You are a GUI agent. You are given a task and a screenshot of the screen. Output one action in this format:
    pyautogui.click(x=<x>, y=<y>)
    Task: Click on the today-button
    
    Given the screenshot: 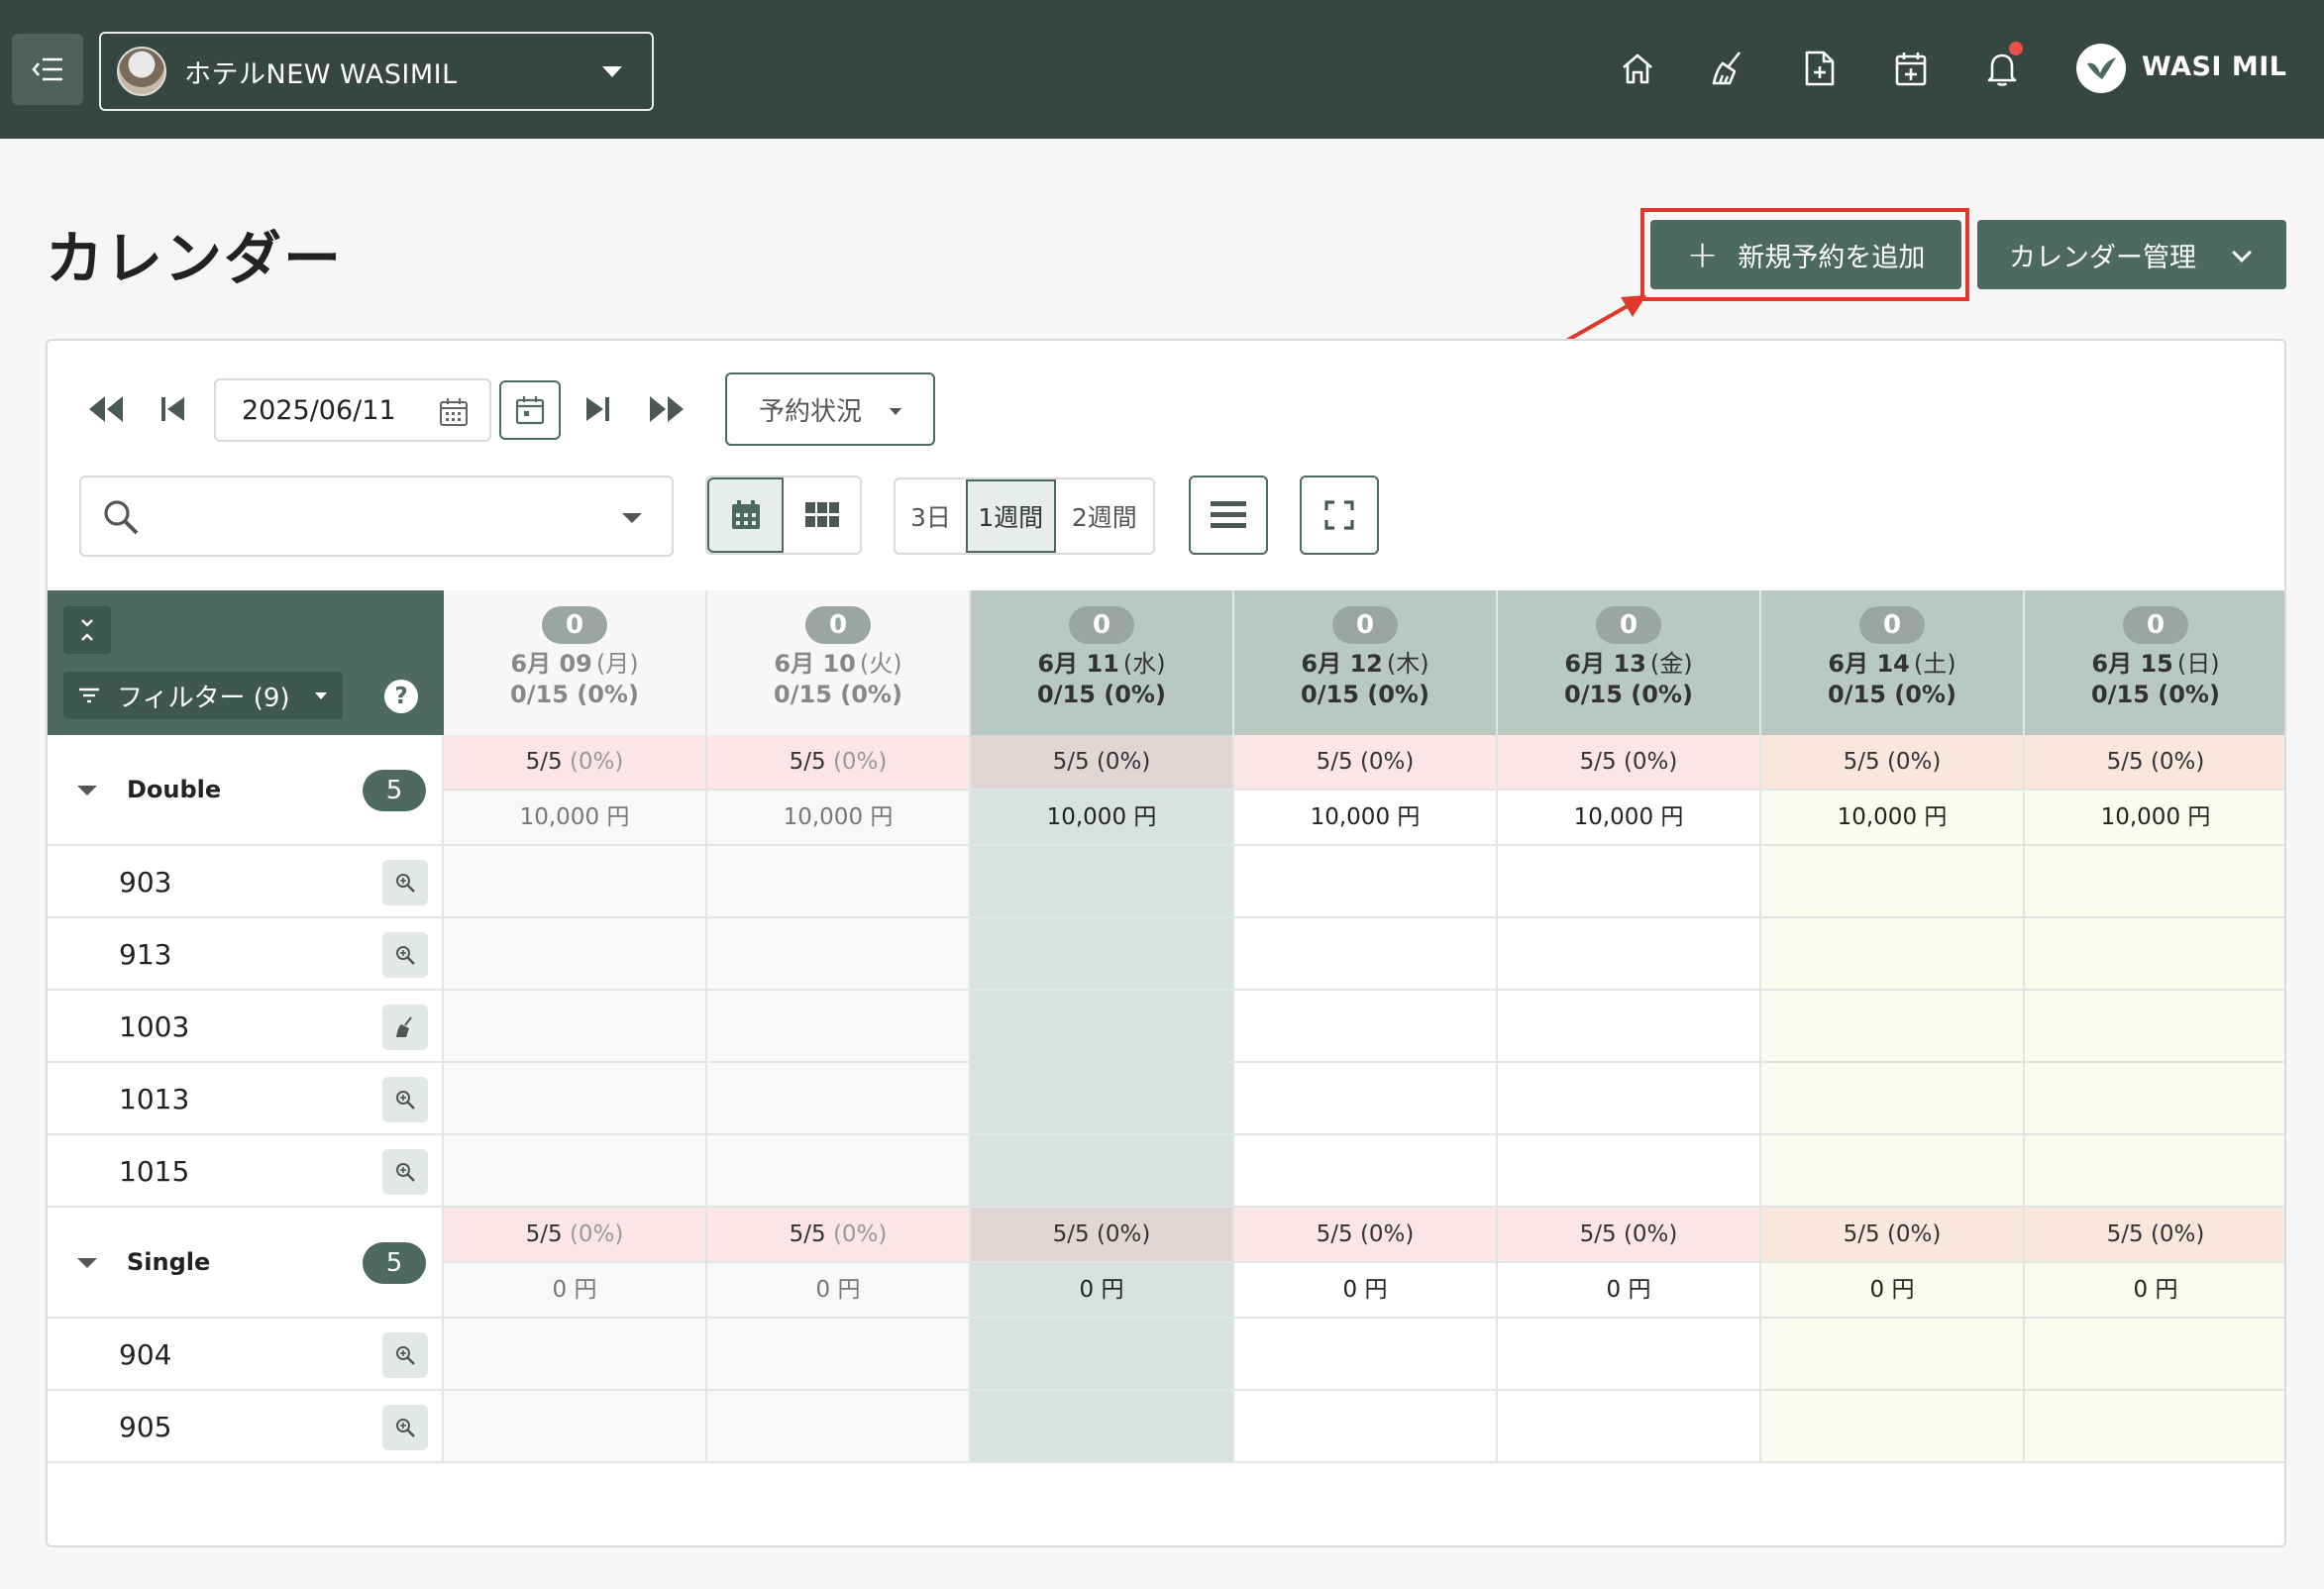 What is the action you would take?
    pyautogui.click(x=530, y=410)
    